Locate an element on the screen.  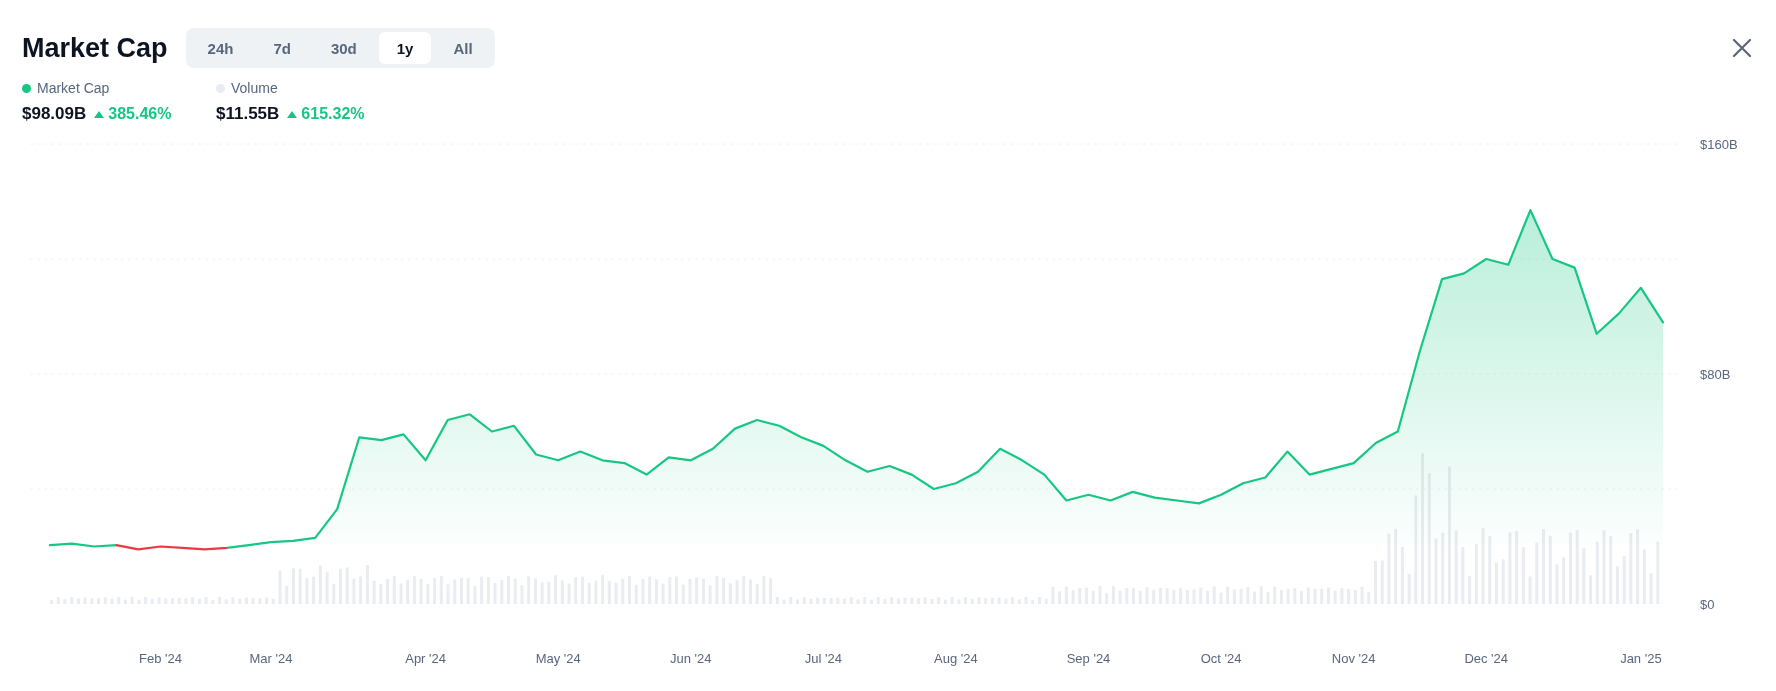
y-axis-label: $160B is located at coordinates (1719, 144).